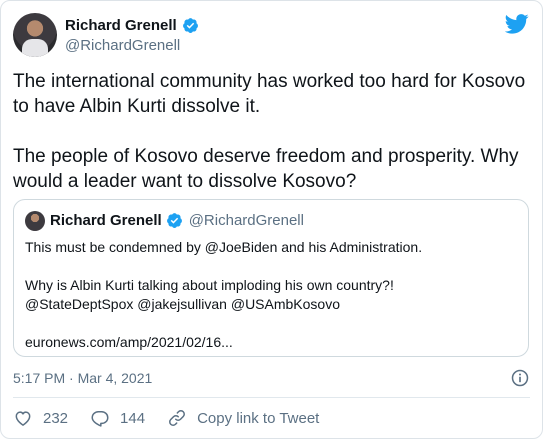 The image size is (543, 439). I want to click on author-name-row: Richard Grenell, so click(132, 25).